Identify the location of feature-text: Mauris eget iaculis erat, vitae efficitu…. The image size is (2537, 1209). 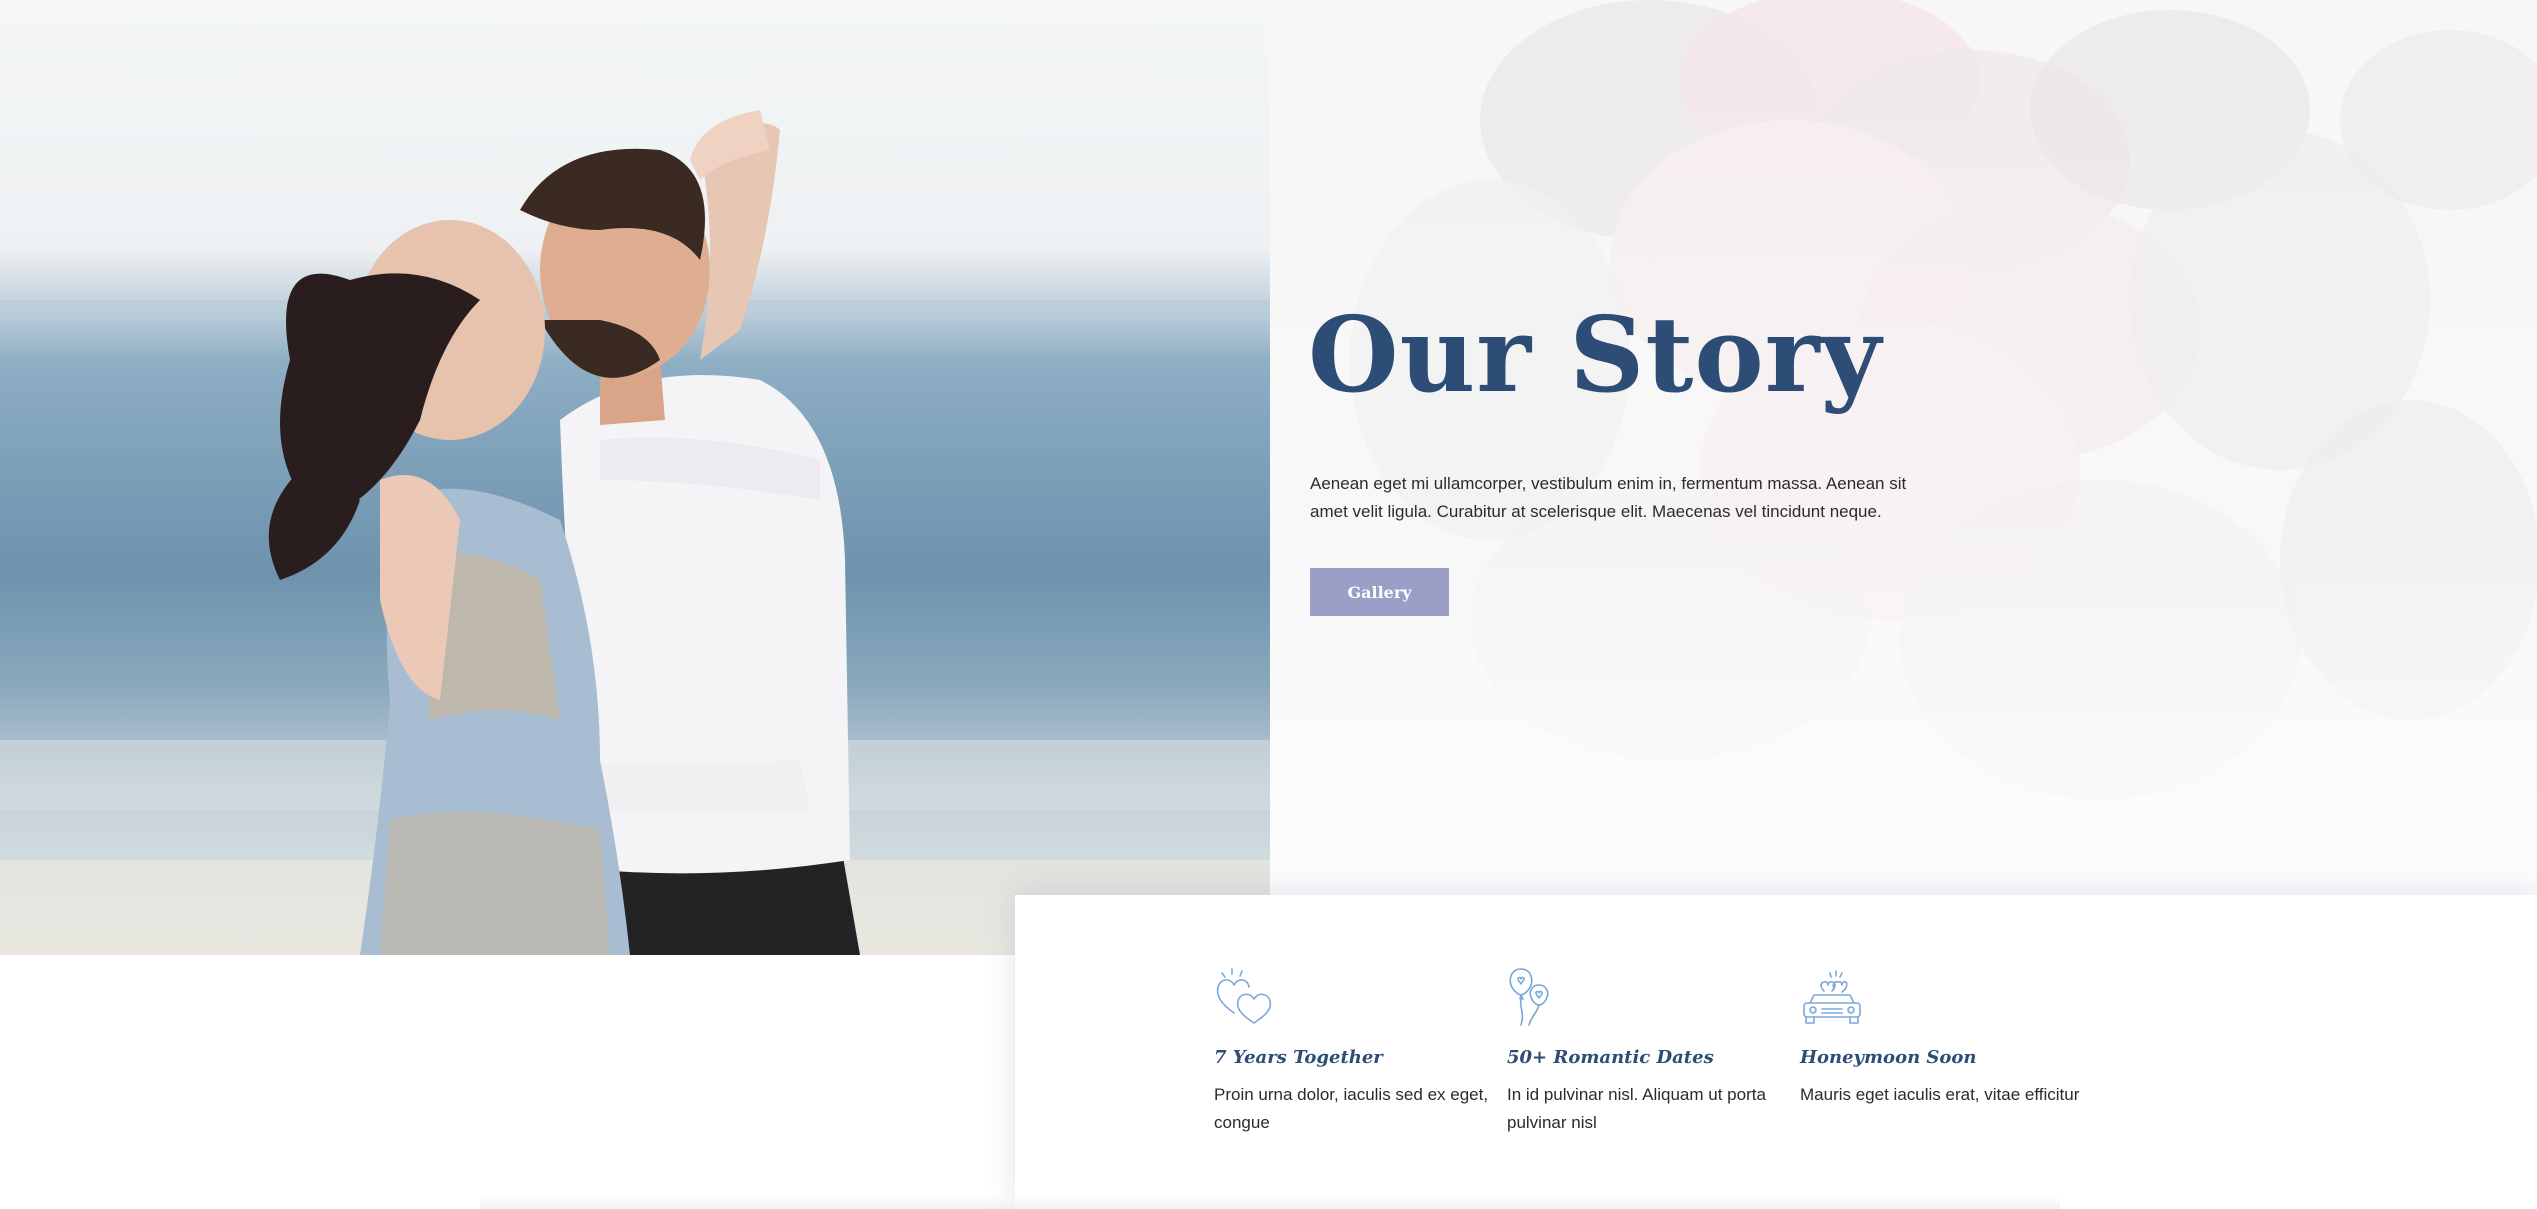
(1940, 1094).